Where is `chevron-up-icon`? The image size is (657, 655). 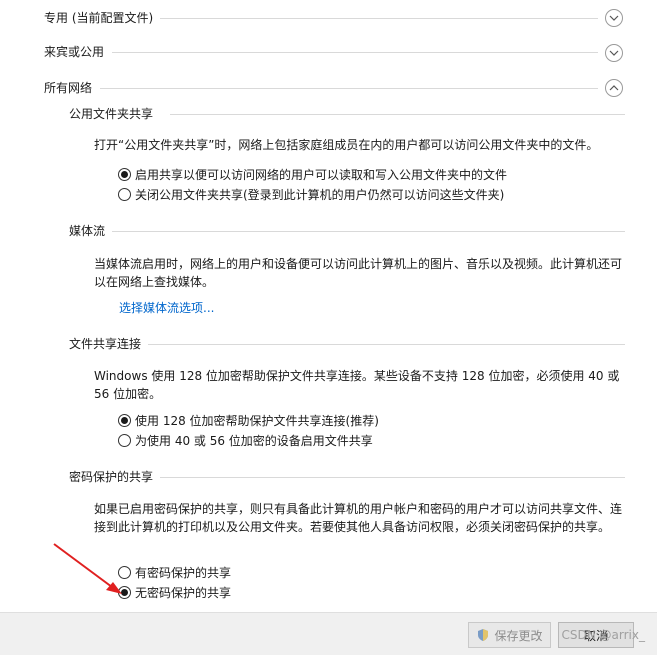
chevron-up-icon is located at coordinates (614, 88).